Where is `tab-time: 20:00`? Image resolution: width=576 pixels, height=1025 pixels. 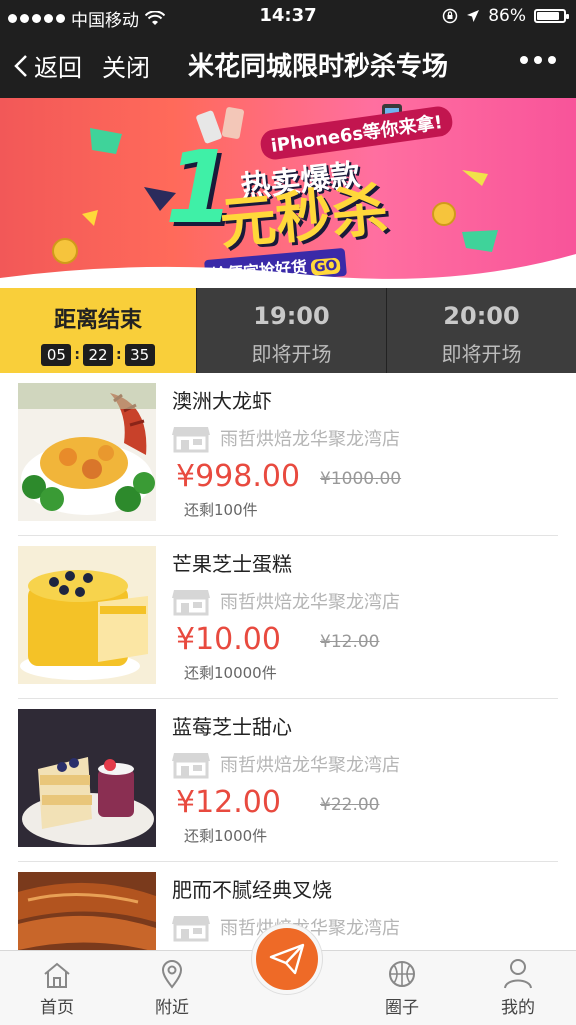
tab-time: 20:00 is located at coordinates (481, 316).